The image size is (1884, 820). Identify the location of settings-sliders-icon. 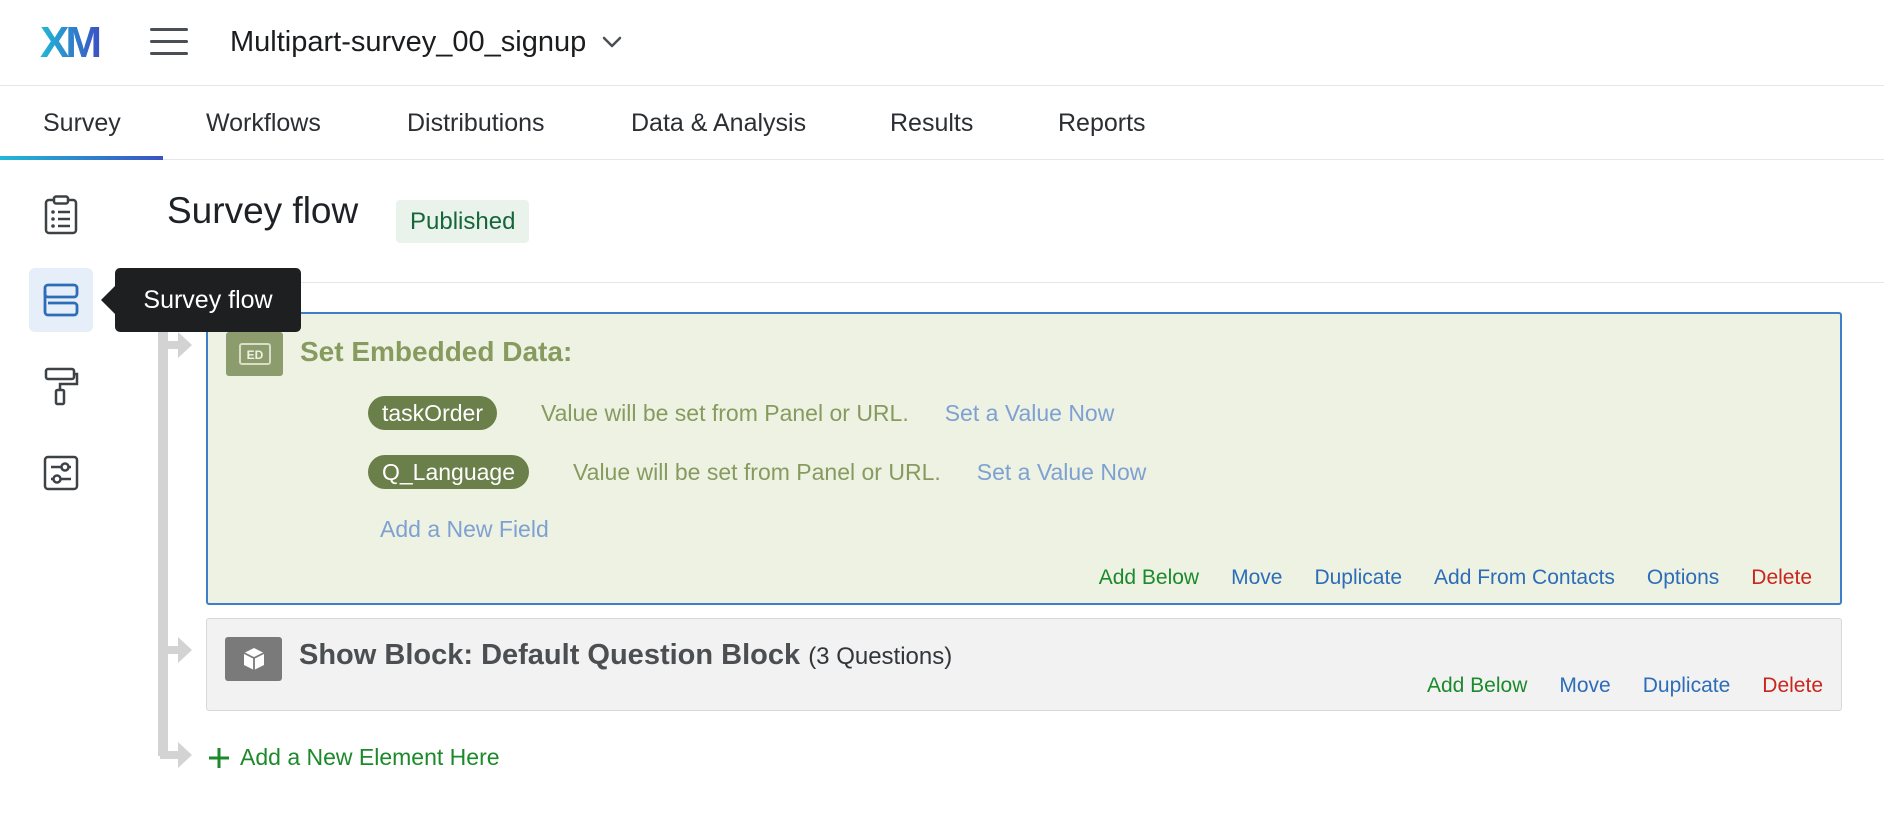
(61, 473).